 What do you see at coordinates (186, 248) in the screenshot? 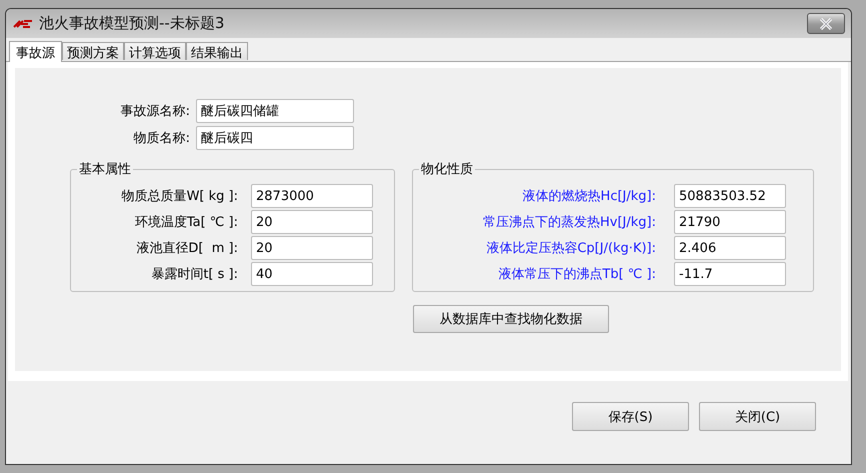
I see `field-label: 液池直径D[ m ]:` at bounding box center [186, 248].